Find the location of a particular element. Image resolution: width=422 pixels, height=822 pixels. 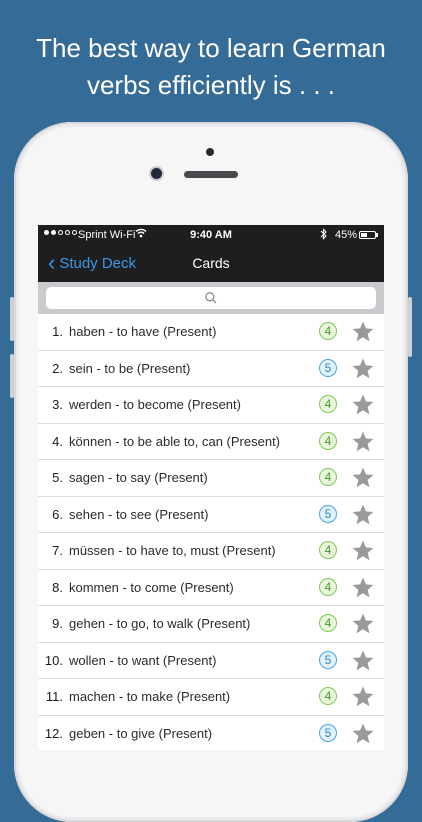

volume-up-button is located at coordinates (12, 319).